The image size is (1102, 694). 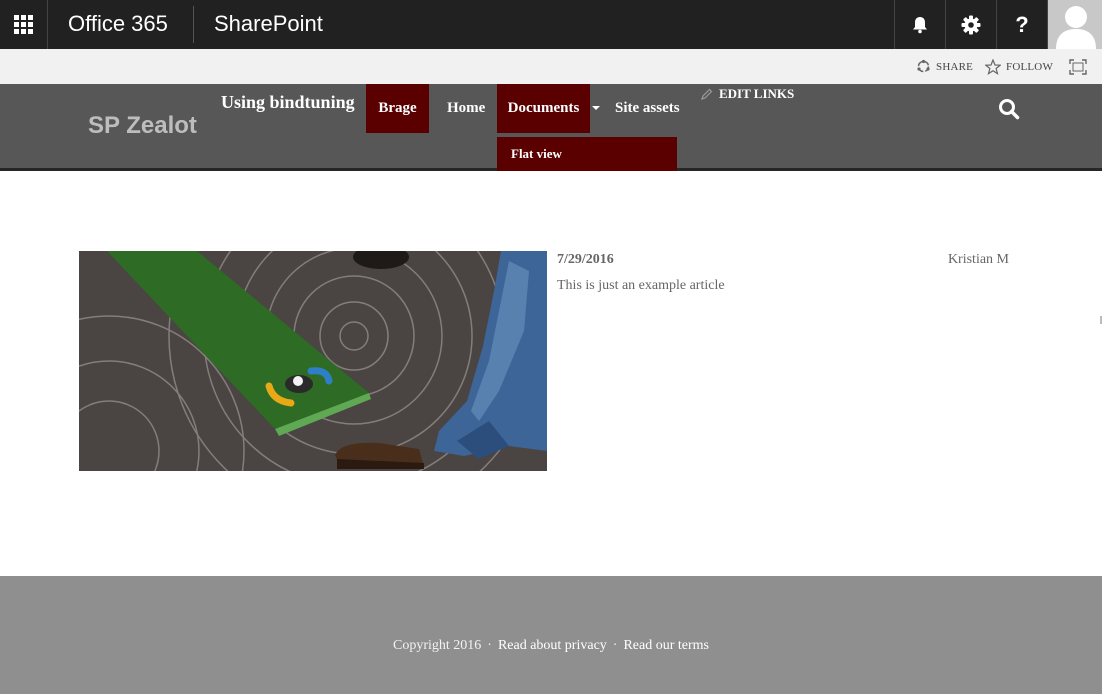 What do you see at coordinates (707, 94) in the screenshot?
I see `pencil-icon` at bounding box center [707, 94].